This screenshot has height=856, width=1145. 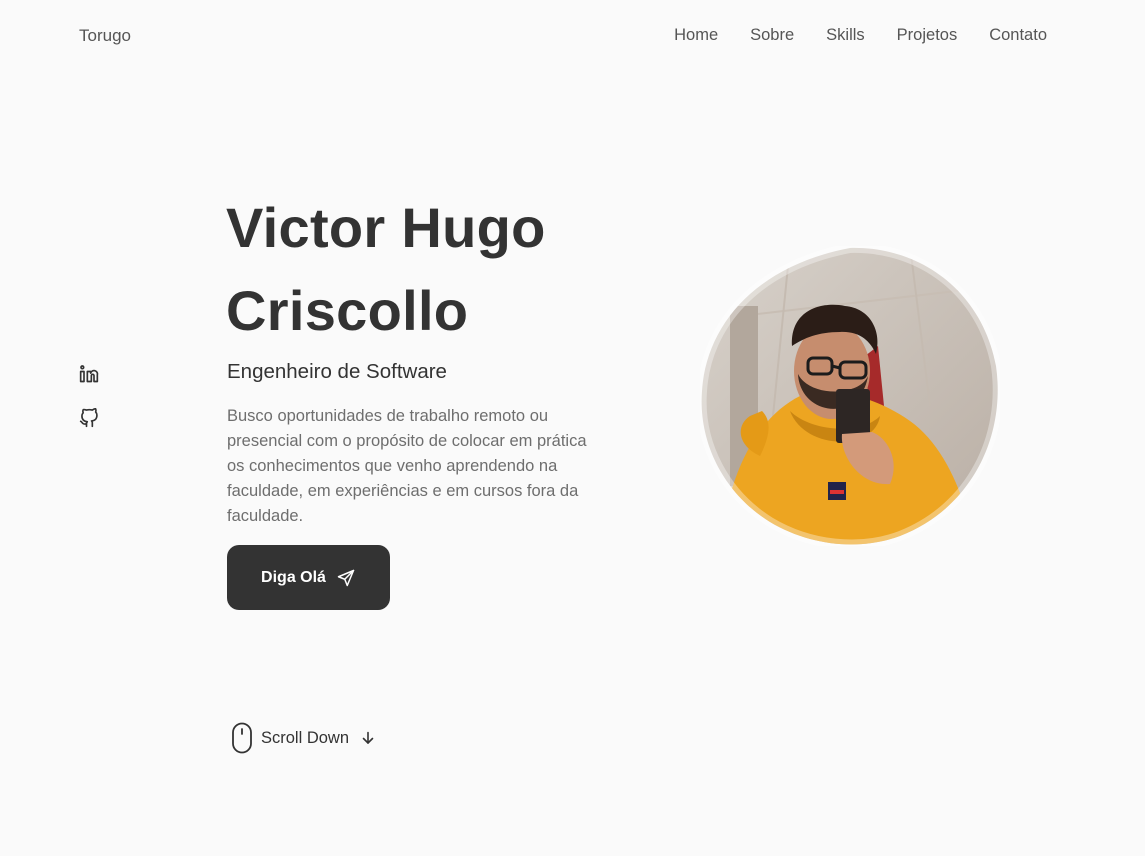 What do you see at coordinates (305, 737) in the screenshot?
I see `scroll-down-label: Scroll Down` at bounding box center [305, 737].